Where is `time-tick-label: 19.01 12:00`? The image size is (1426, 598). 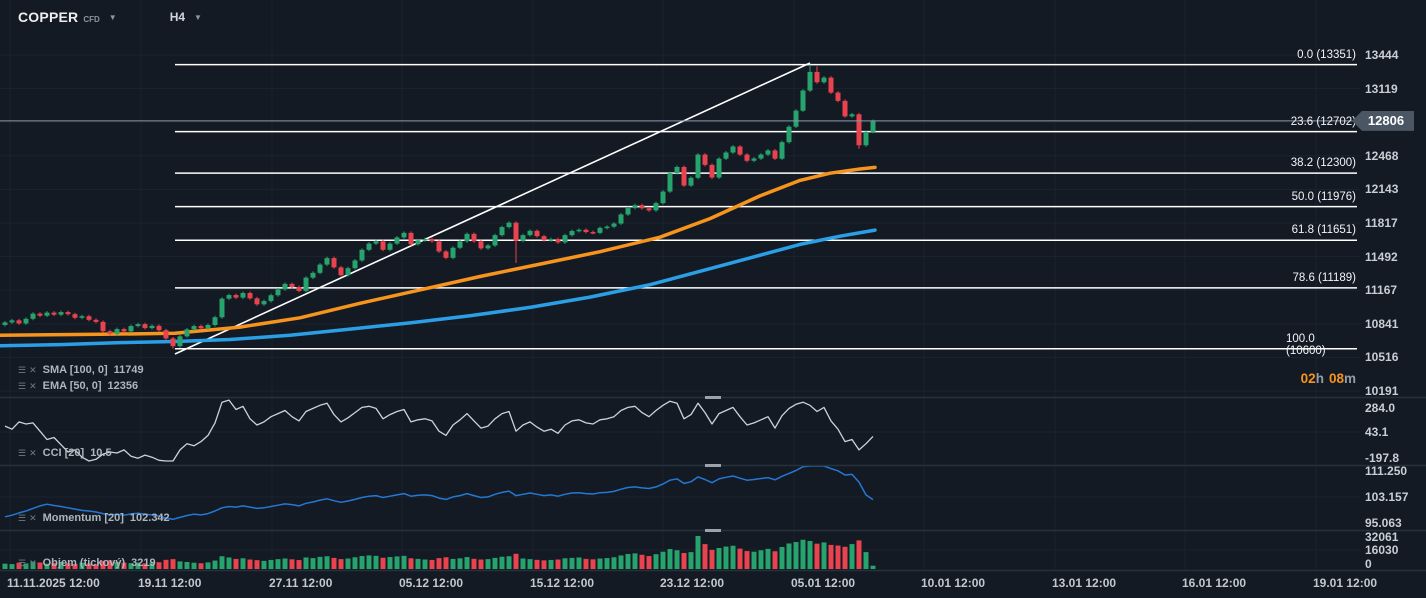
time-tick-label: 19.01 12:00 is located at coordinates (1345, 583).